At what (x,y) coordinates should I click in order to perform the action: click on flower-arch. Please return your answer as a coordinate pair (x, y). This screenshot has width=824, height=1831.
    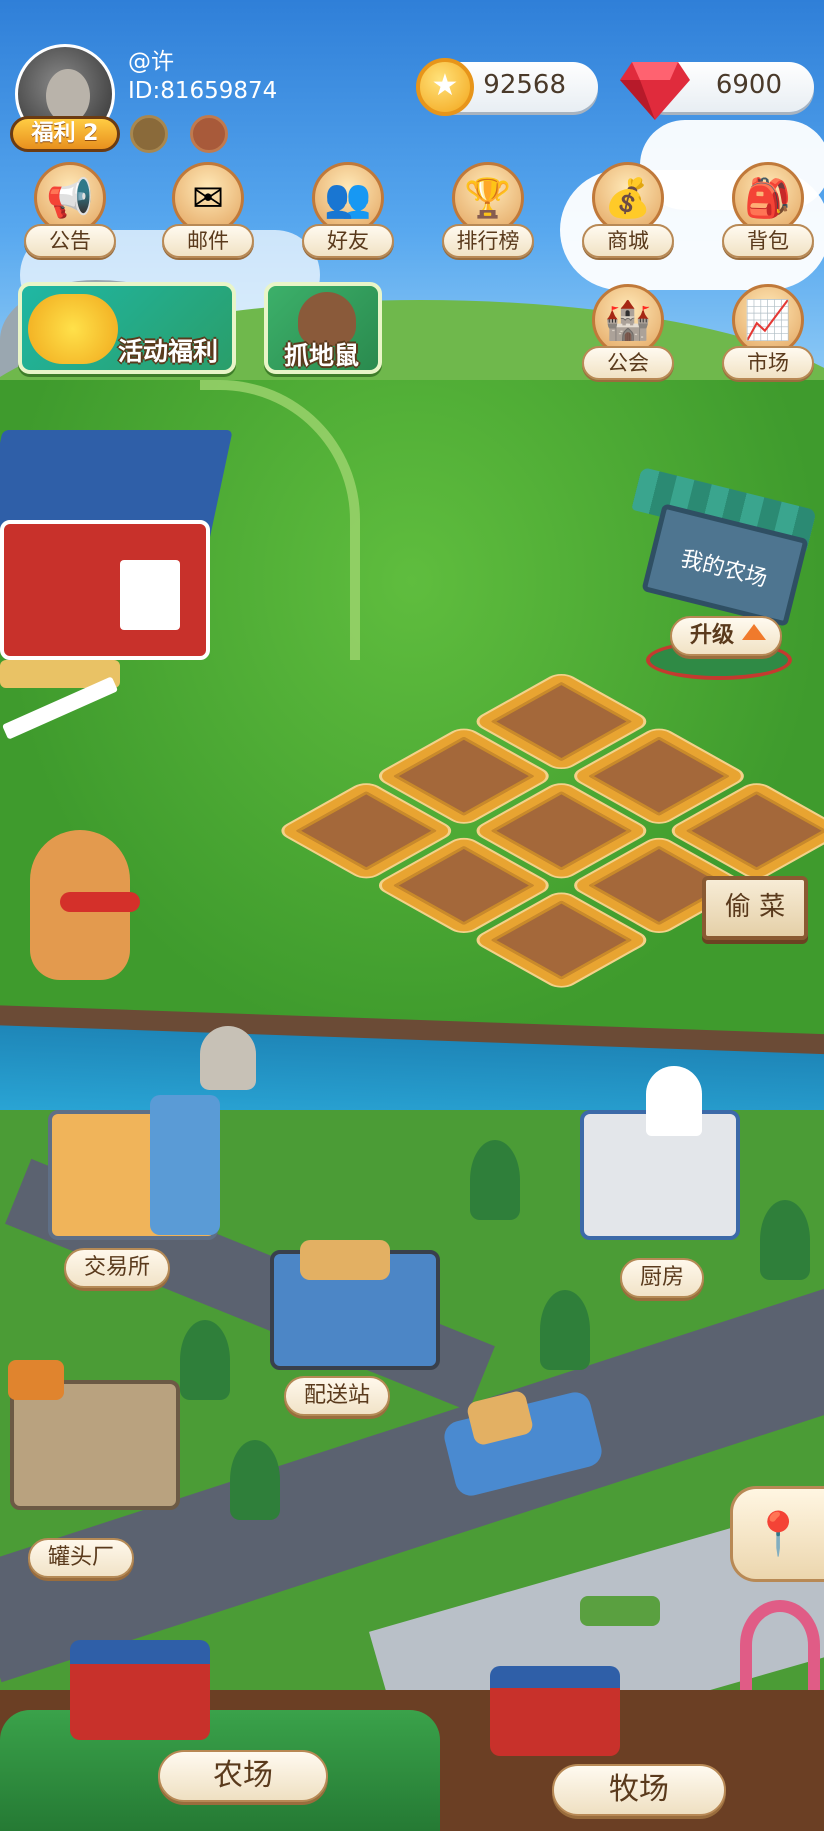
    Looking at the image, I should click on (780, 1645).